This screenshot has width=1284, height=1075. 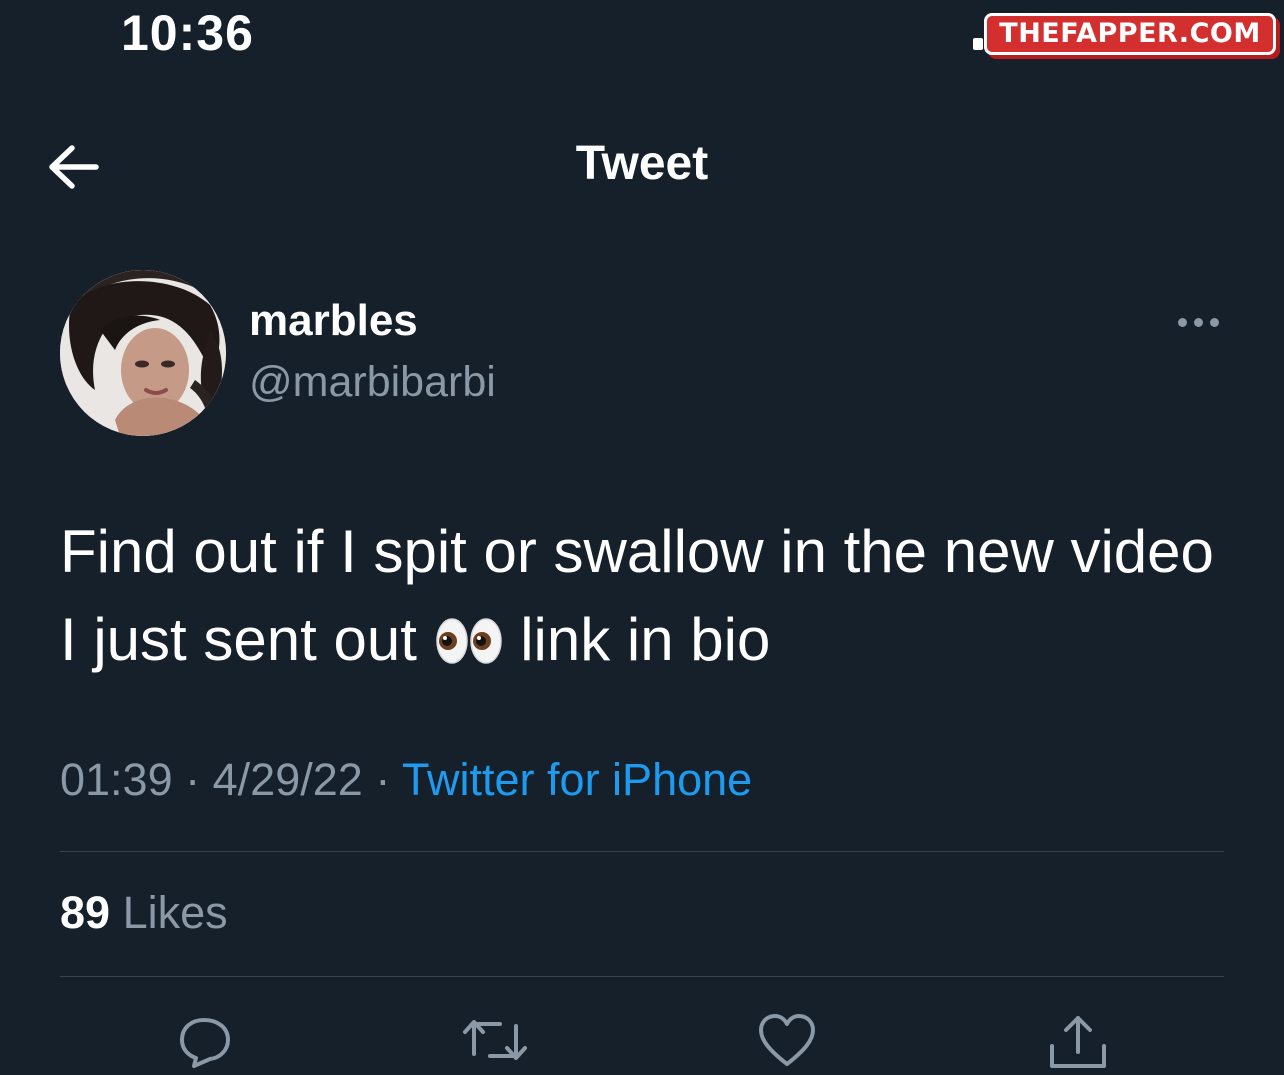 I want to click on retweet-icon, so click(x=495, y=1040).